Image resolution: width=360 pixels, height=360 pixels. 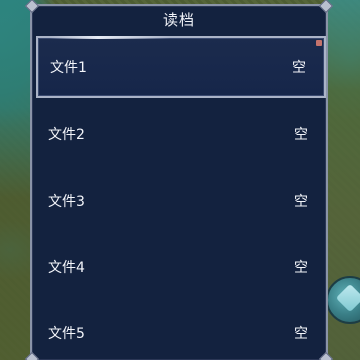 What do you see at coordinates (17, 180) in the screenshot?
I see `game-background-left` at bounding box center [17, 180].